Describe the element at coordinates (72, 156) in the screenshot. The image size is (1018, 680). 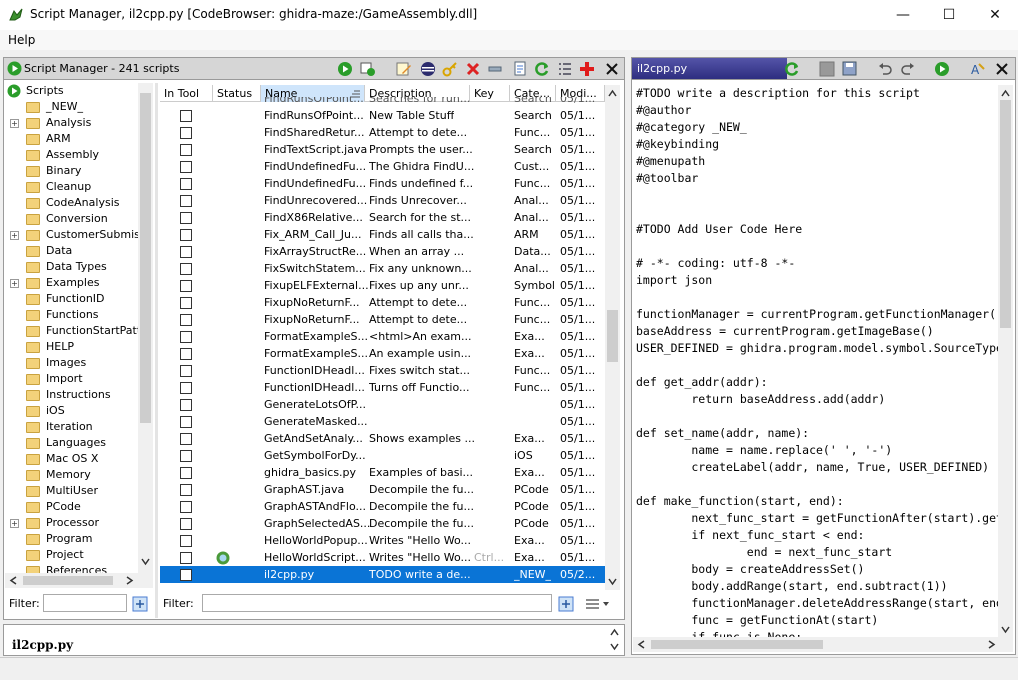
I see `tree-item-category: Assembly` at that location.